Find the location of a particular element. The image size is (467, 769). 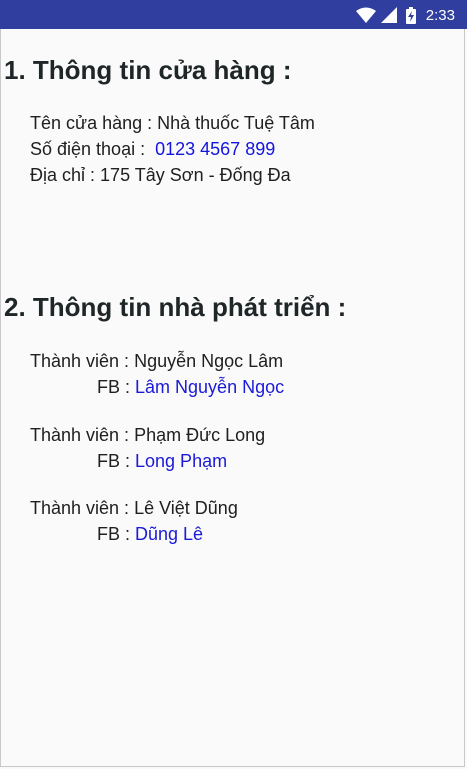

member-fb-row: FB : Long Phạm is located at coordinates (128, 461).